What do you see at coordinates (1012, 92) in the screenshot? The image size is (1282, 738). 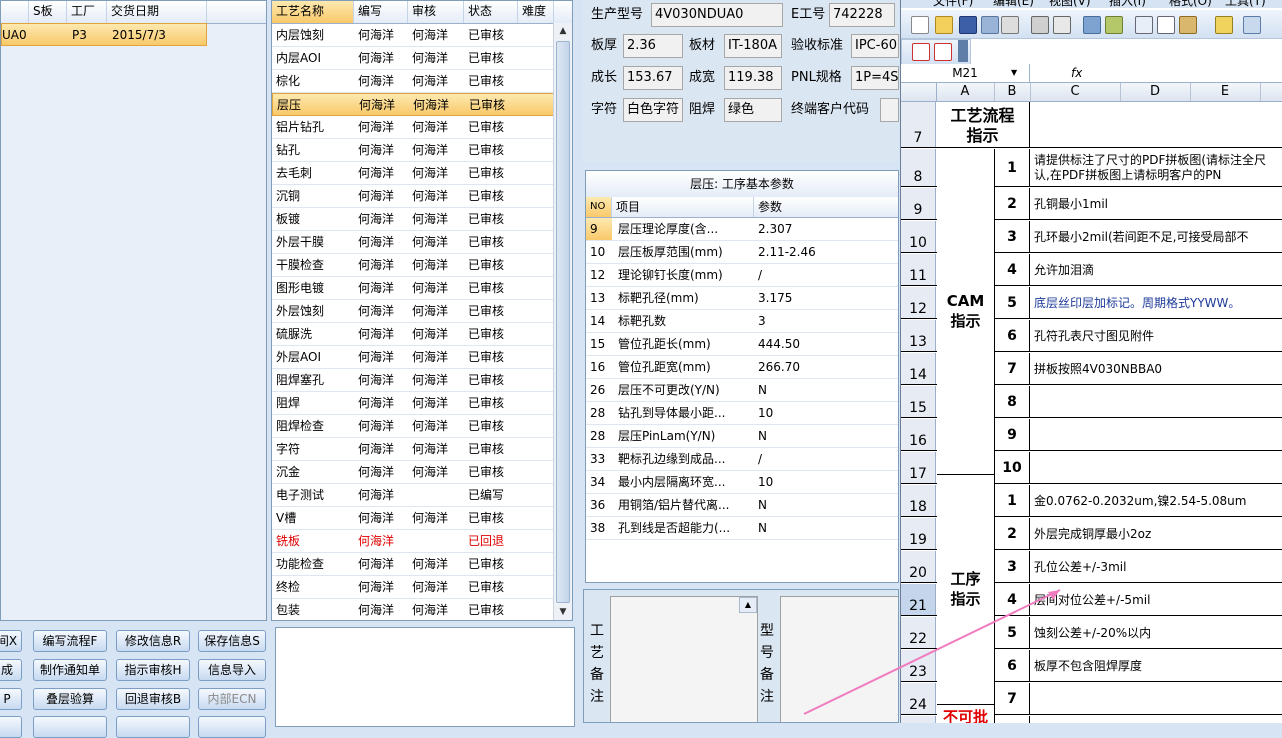 I see `col-header-b: B` at bounding box center [1012, 92].